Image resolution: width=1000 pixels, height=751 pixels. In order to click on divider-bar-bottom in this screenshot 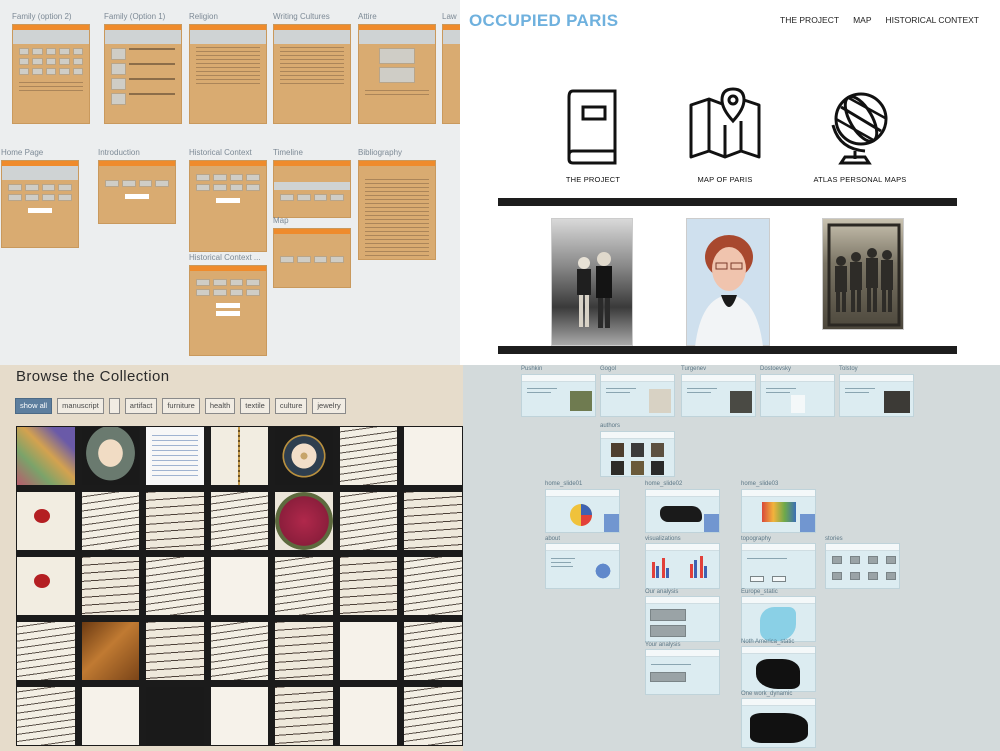, I will do `click(727, 350)`.